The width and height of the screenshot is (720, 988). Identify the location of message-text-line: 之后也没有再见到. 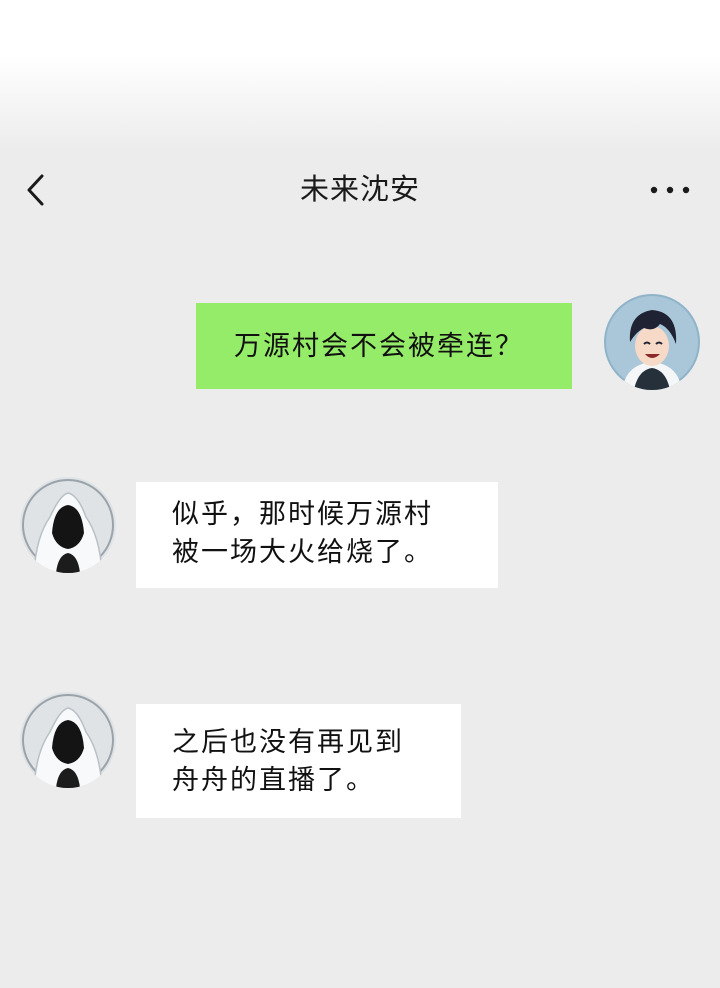
(288, 742).